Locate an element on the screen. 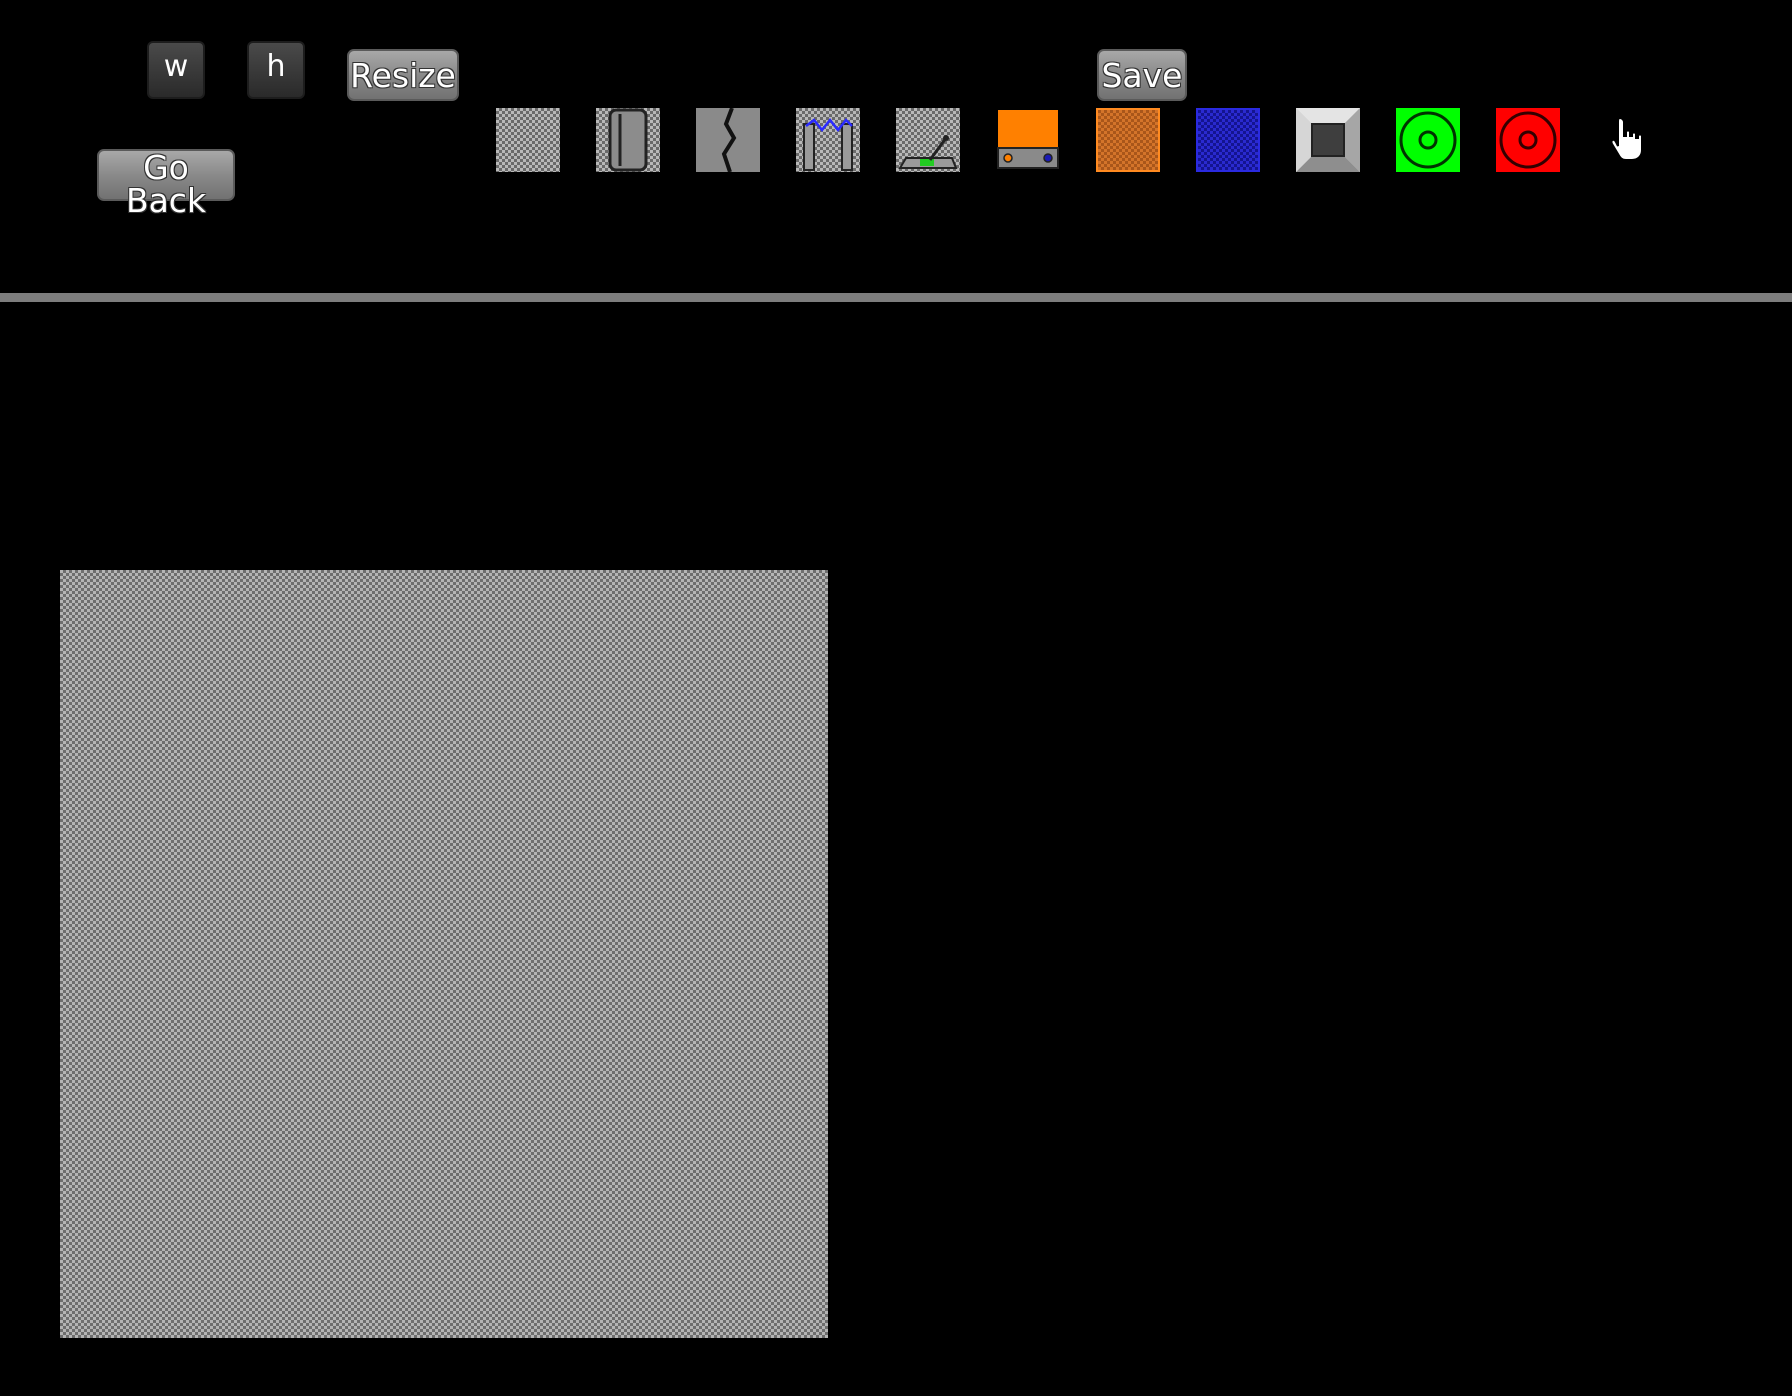  height-input is located at coordinates (276, 70).